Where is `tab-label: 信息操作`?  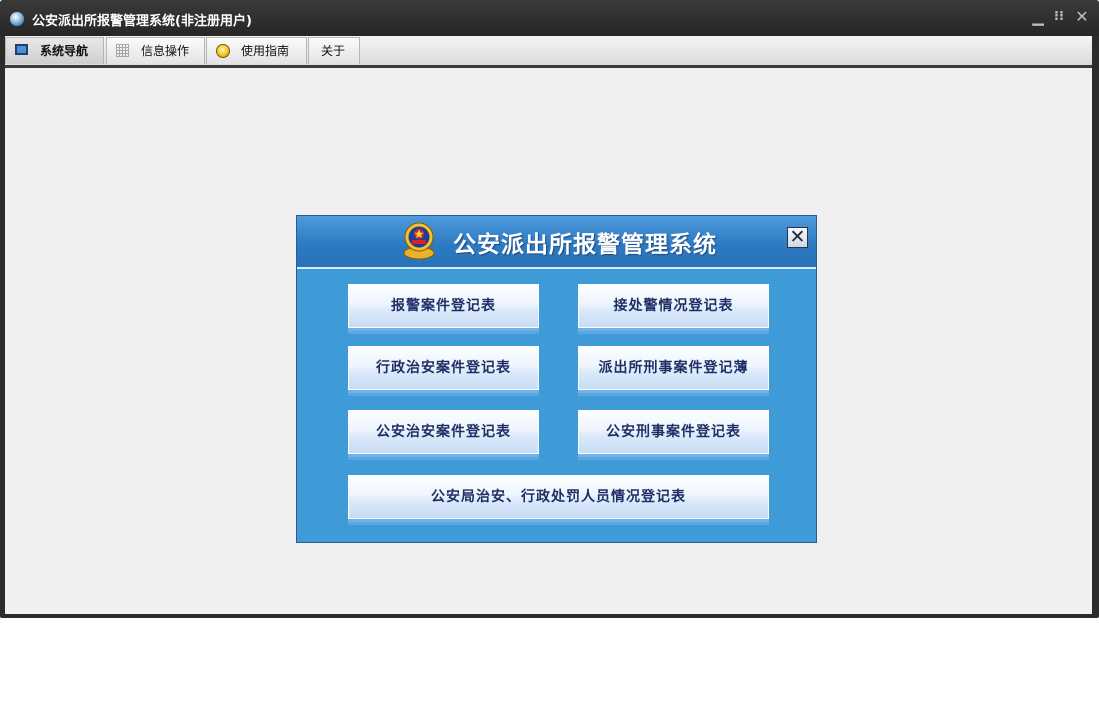
tab-label: 信息操作 is located at coordinates (165, 51).